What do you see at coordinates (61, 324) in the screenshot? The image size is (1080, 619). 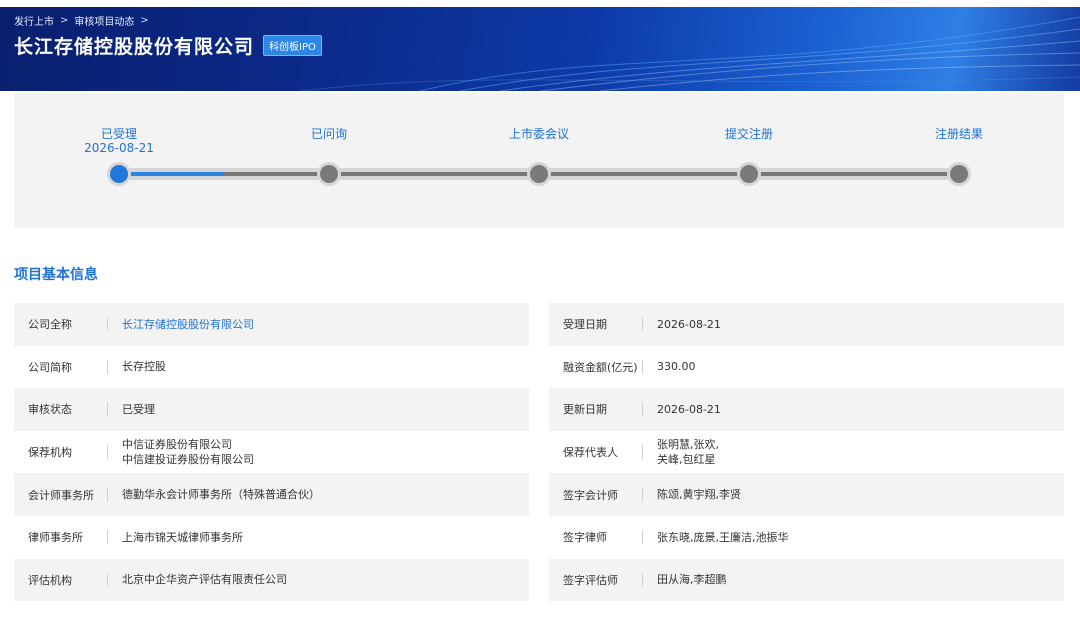 I see `info-key: 公司全称` at bounding box center [61, 324].